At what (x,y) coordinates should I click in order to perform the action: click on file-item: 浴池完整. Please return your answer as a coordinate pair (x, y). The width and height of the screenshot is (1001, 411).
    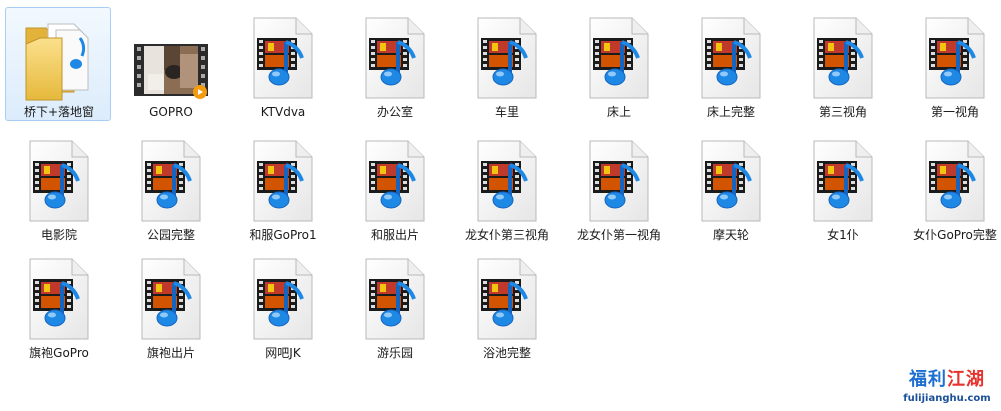
    Looking at the image, I should click on (506, 305).